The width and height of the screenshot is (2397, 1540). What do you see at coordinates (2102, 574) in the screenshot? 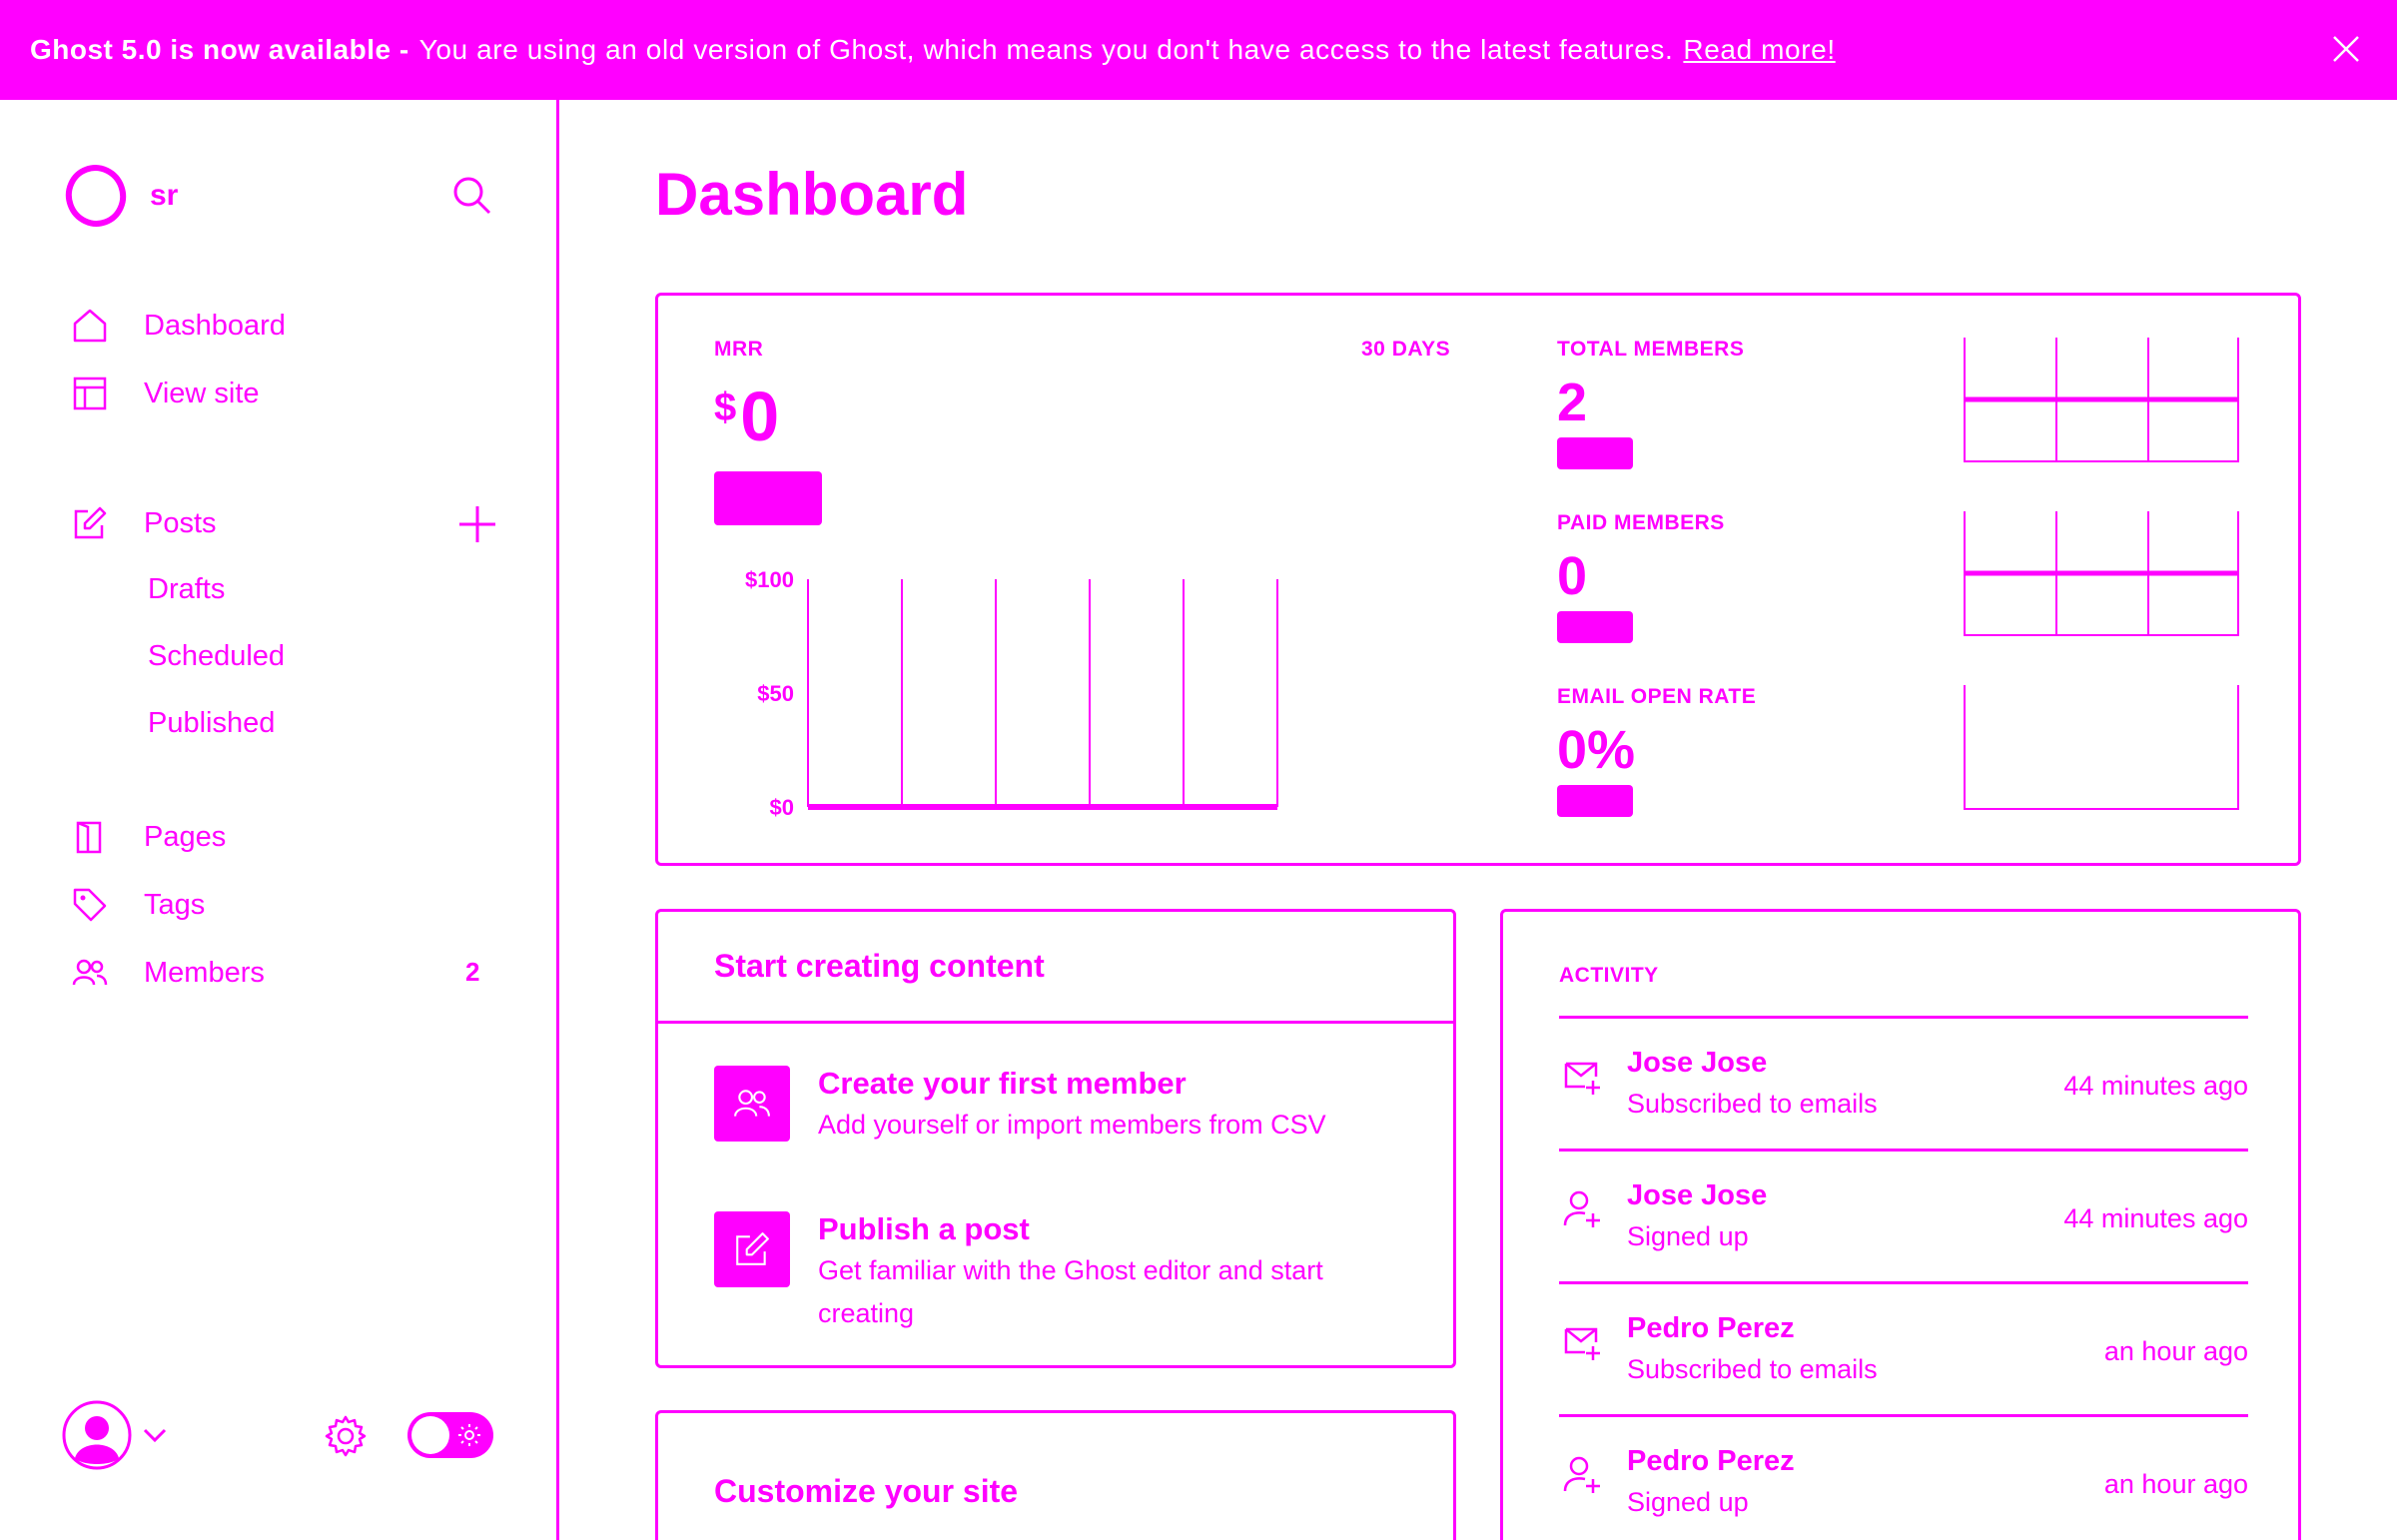
I see `paid-members-sparkline` at bounding box center [2102, 574].